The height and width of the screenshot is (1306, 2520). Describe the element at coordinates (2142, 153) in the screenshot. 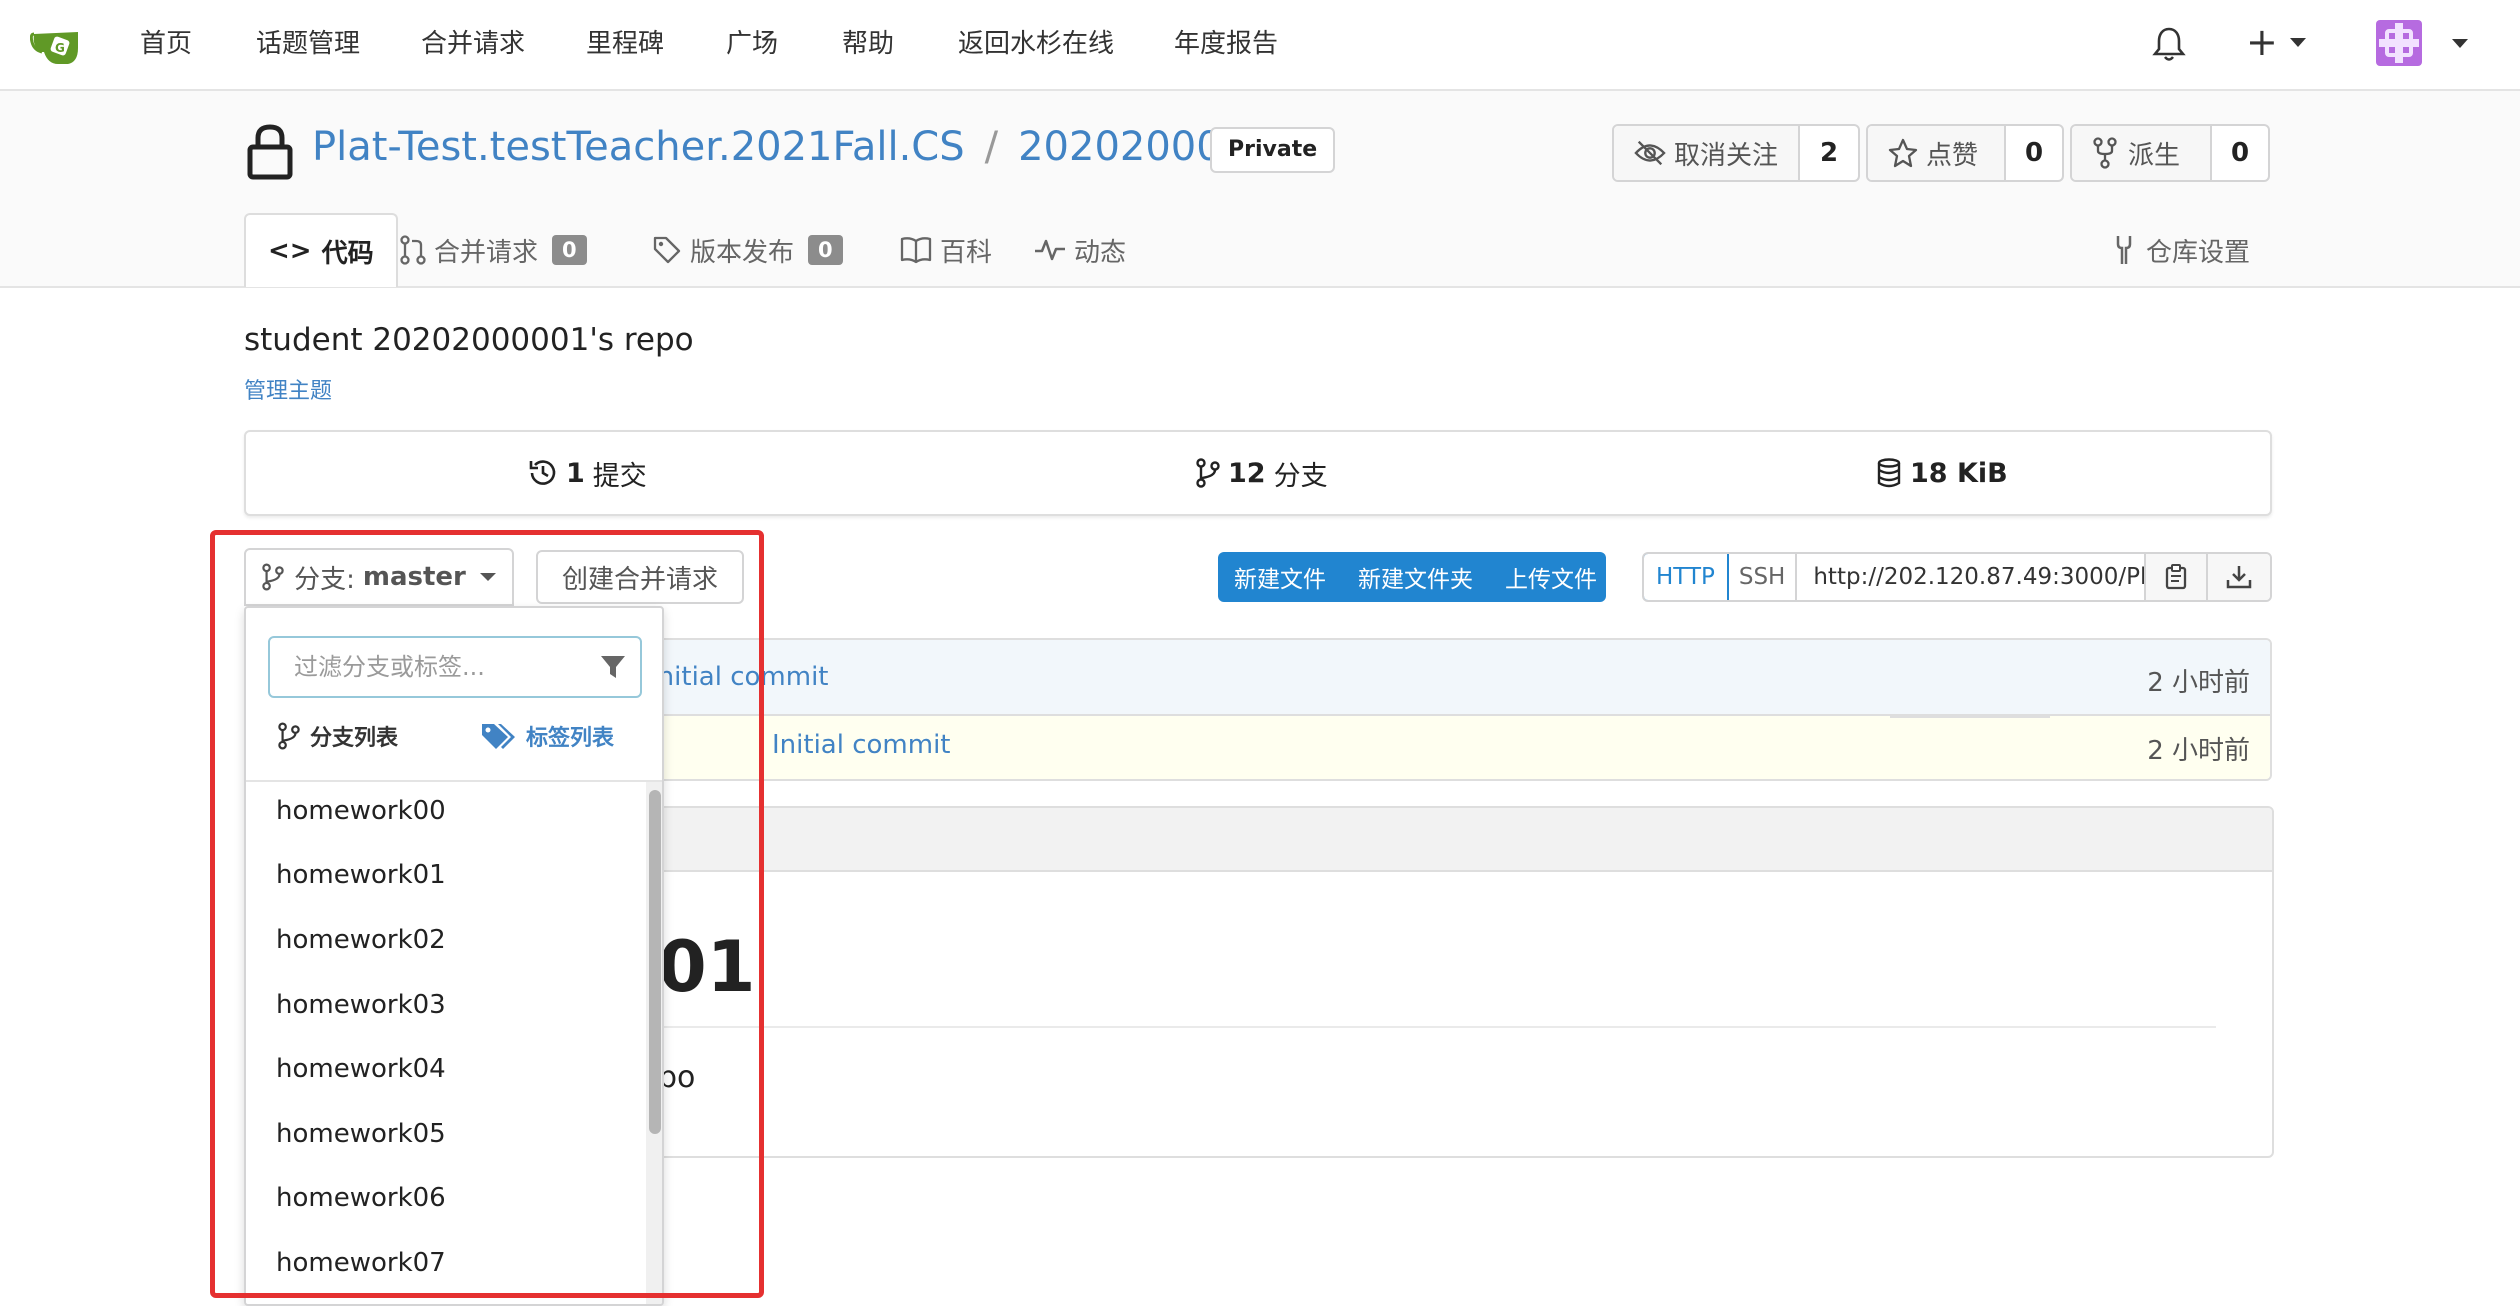

I see `fork-button: 派生` at that location.